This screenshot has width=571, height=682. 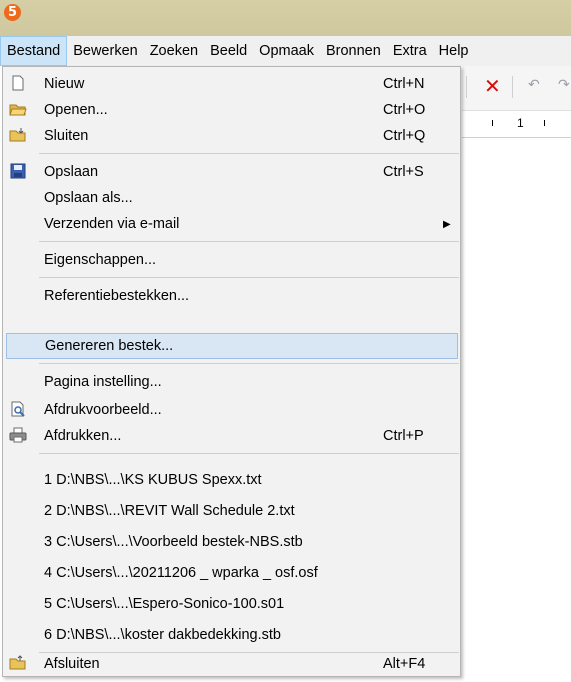 I want to click on recent-file-2: 2 D:\NBS\...\REVIT Wall Schedule 2.txt, so click(x=231, y=511).